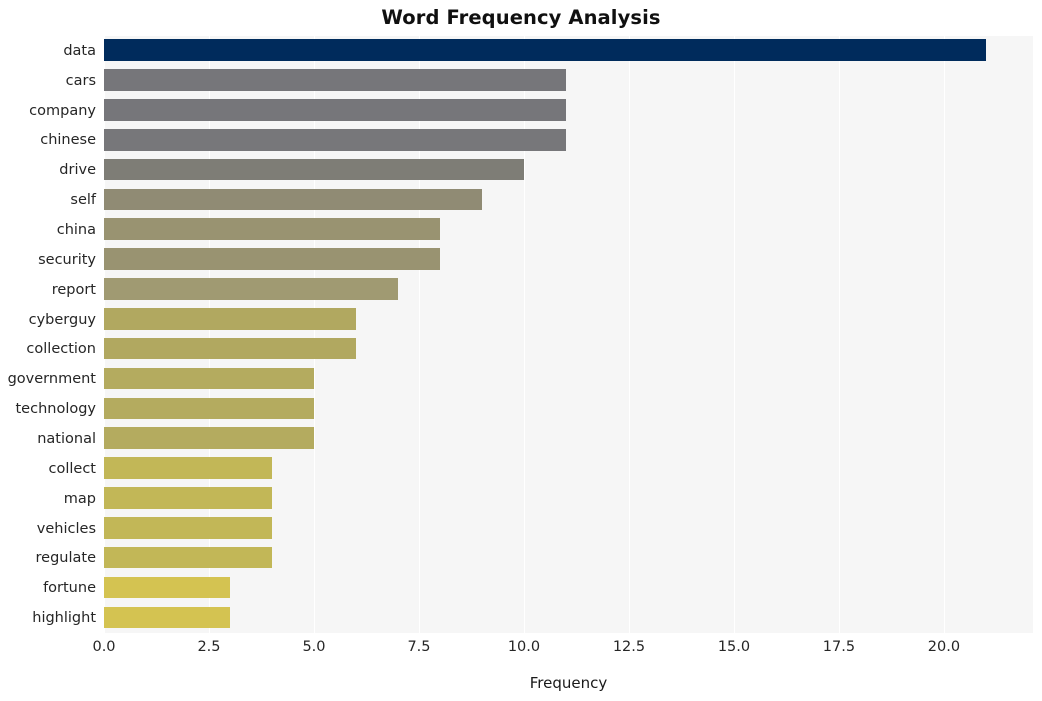 The image size is (1042, 701). Describe the element at coordinates (568, 683) in the screenshot. I see `x-axis-title: Frequency` at that location.